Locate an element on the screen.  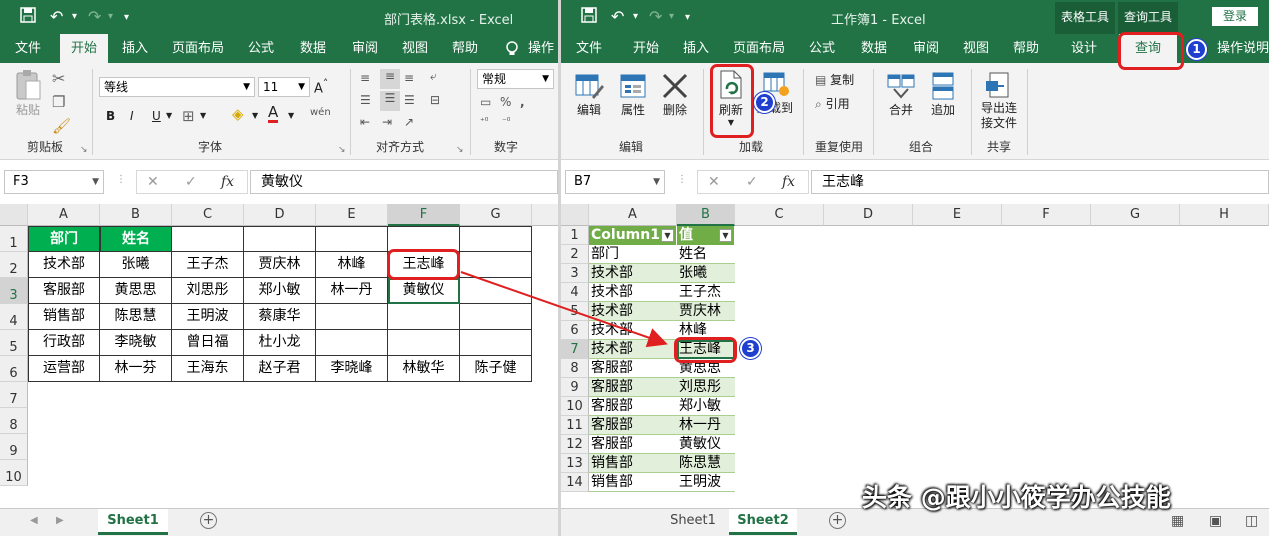
copy-icon: ❐ is located at coordinates (58, 102).